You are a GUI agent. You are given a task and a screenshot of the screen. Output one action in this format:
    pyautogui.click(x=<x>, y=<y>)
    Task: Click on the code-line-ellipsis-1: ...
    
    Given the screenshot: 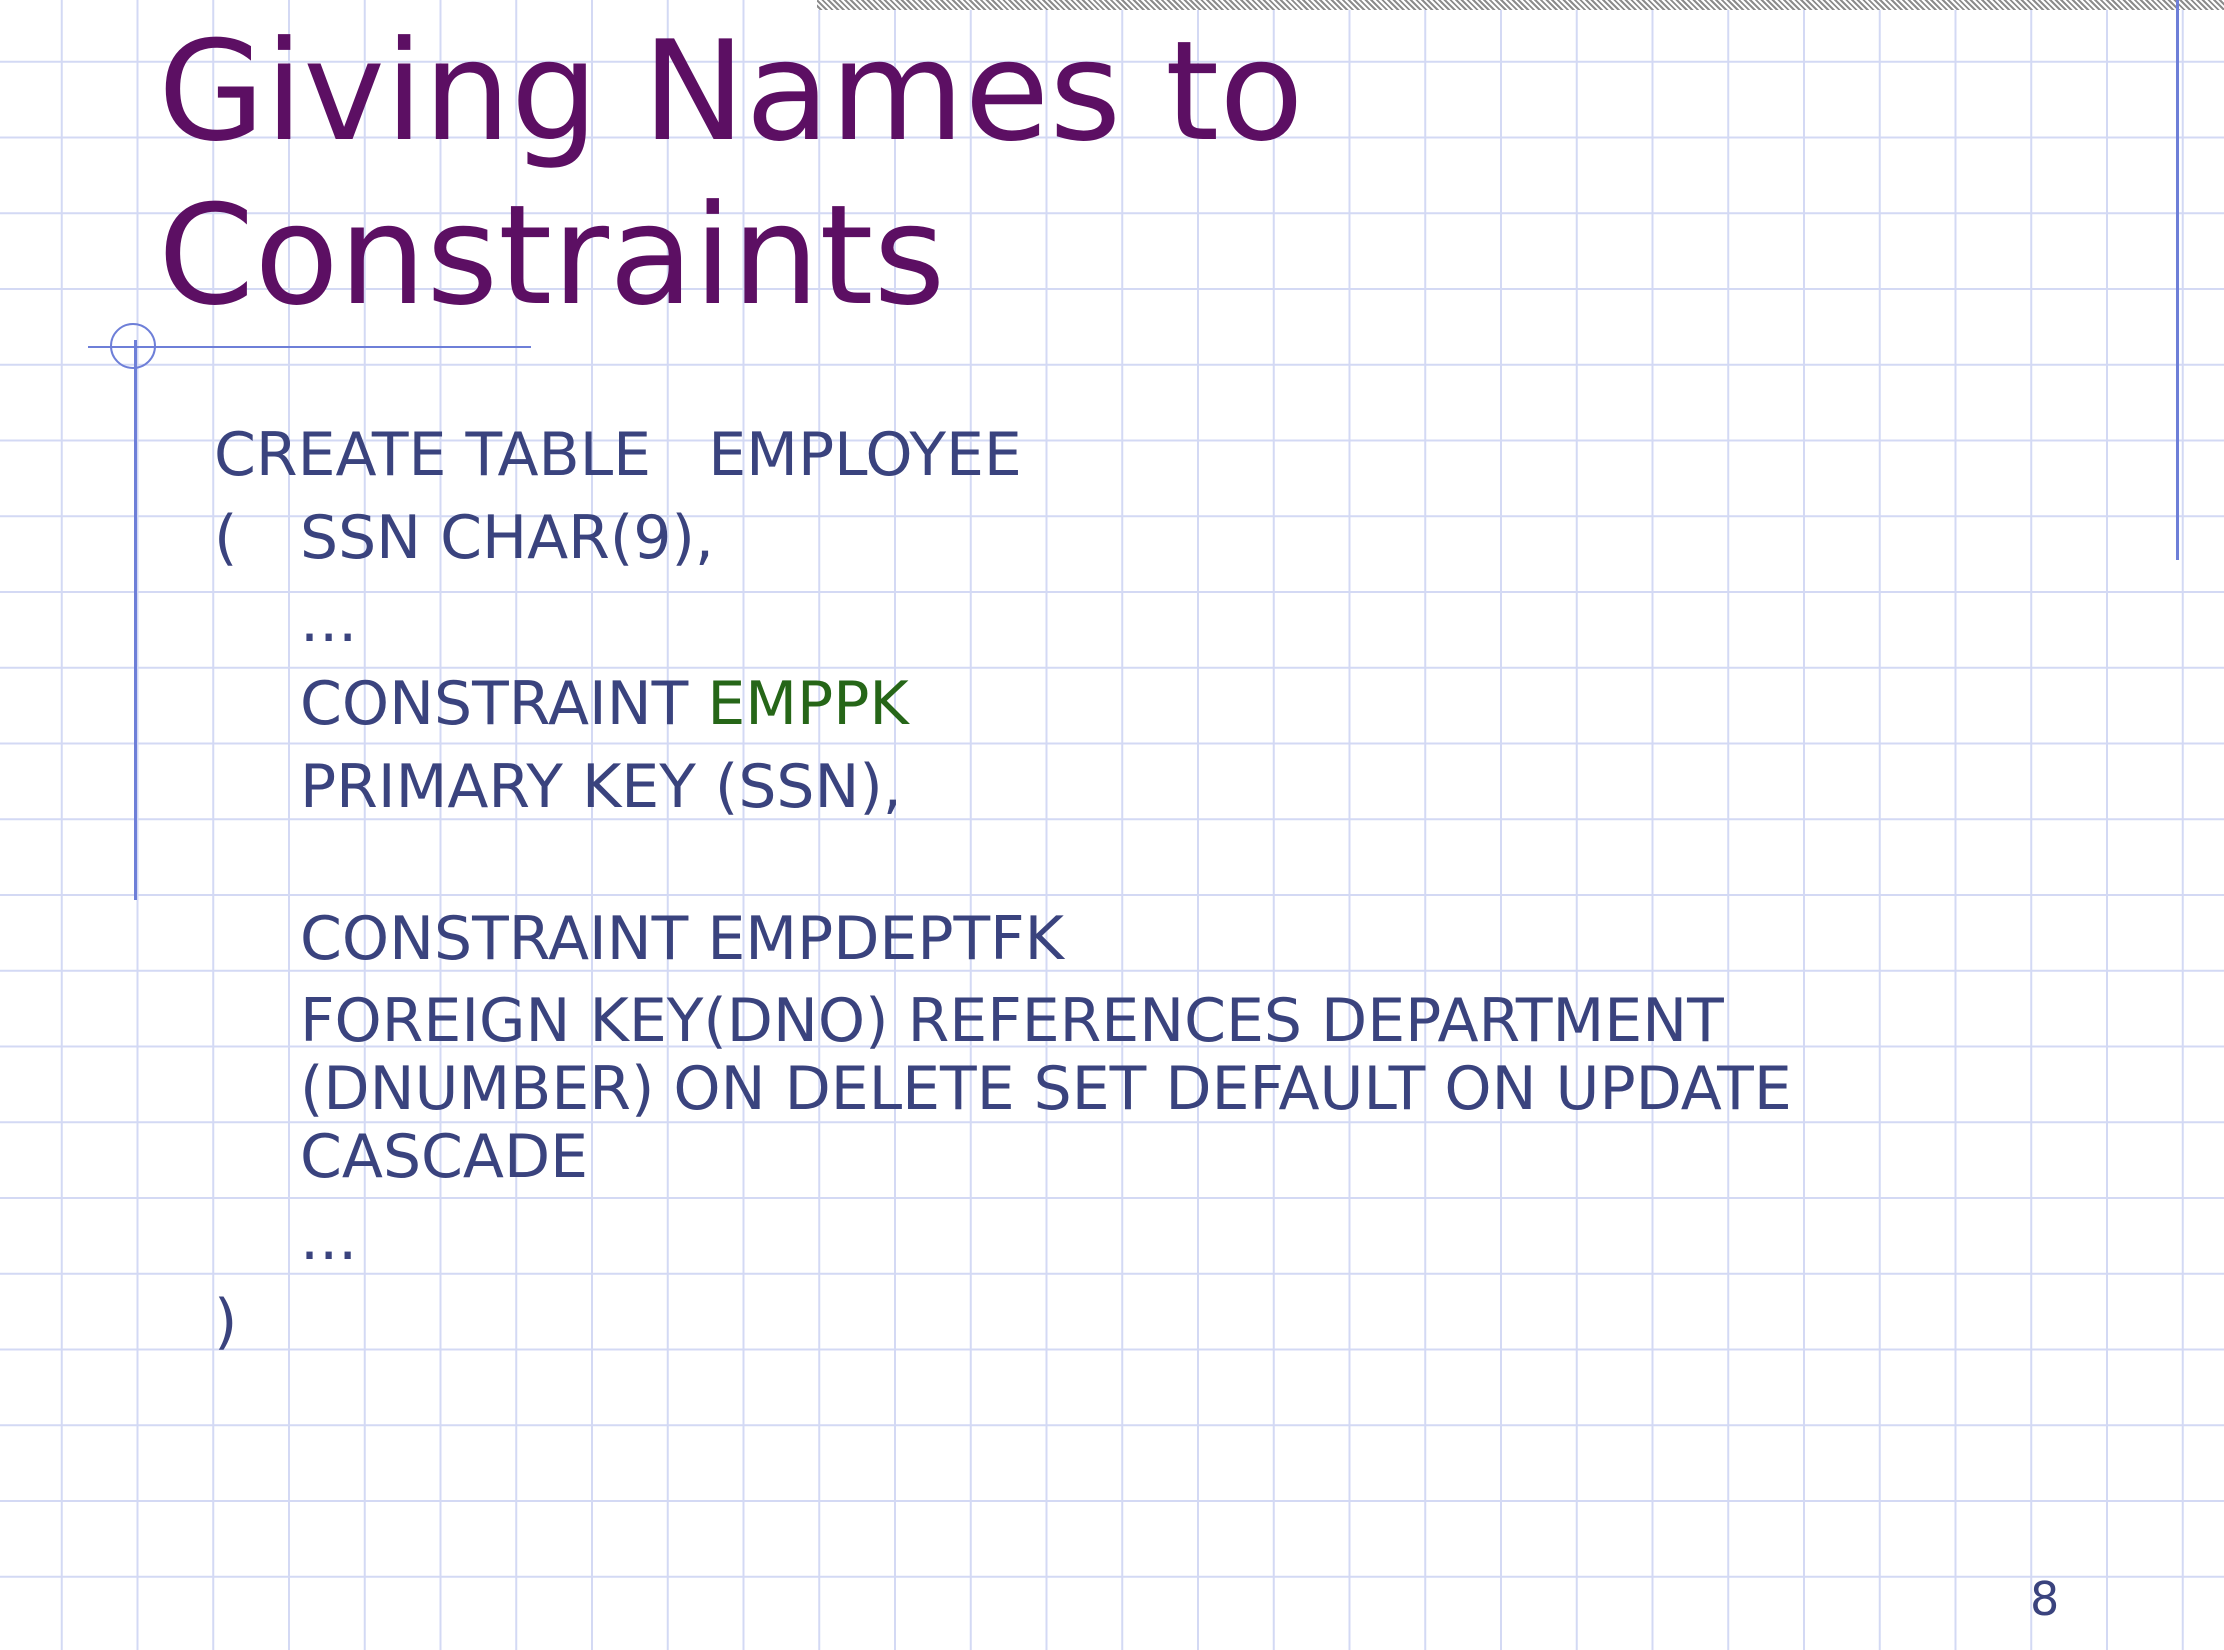 What is the action you would take?
    pyautogui.click(x=329, y=621)
    